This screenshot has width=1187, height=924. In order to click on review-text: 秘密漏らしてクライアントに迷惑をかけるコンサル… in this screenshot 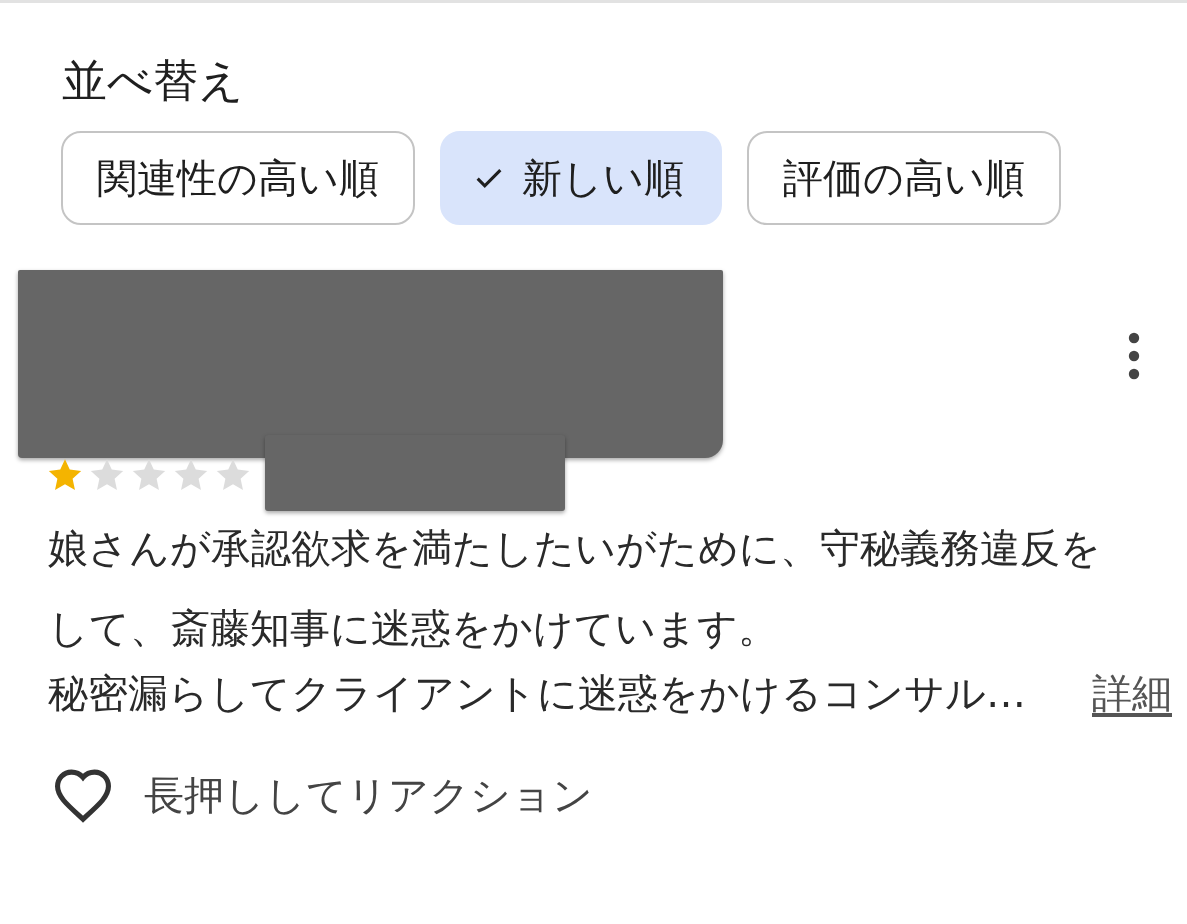, I will do `click(537, 693)`.